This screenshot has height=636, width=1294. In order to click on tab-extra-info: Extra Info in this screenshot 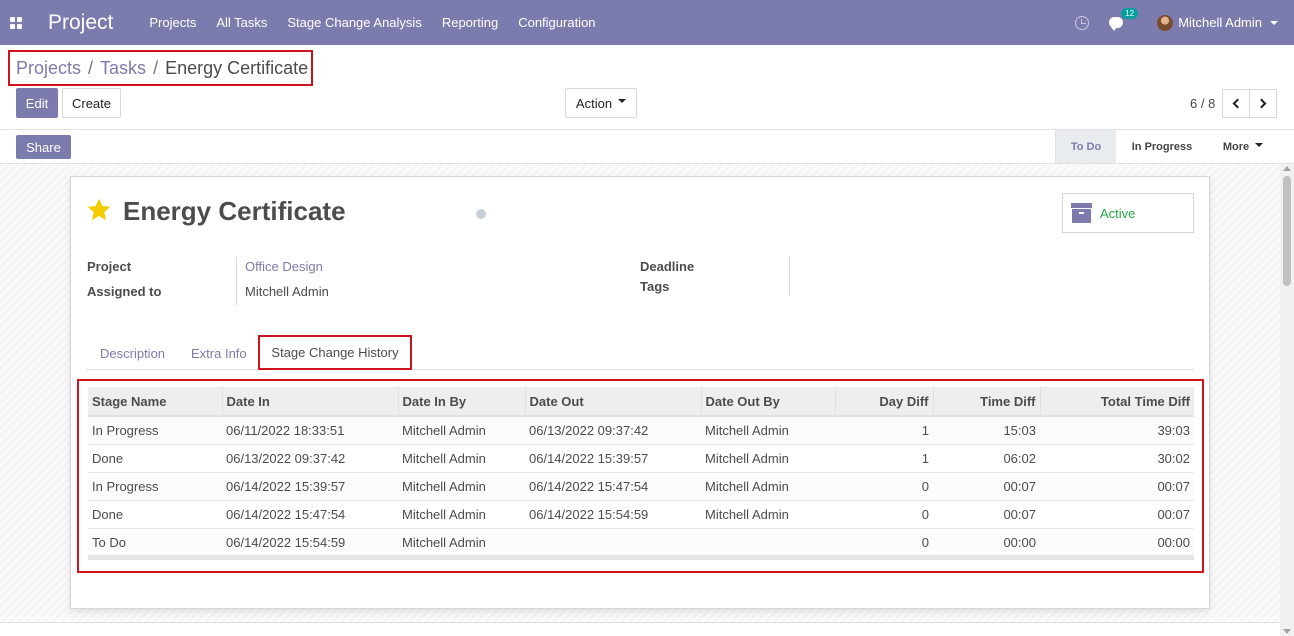, I will do `click(219, 353)`.